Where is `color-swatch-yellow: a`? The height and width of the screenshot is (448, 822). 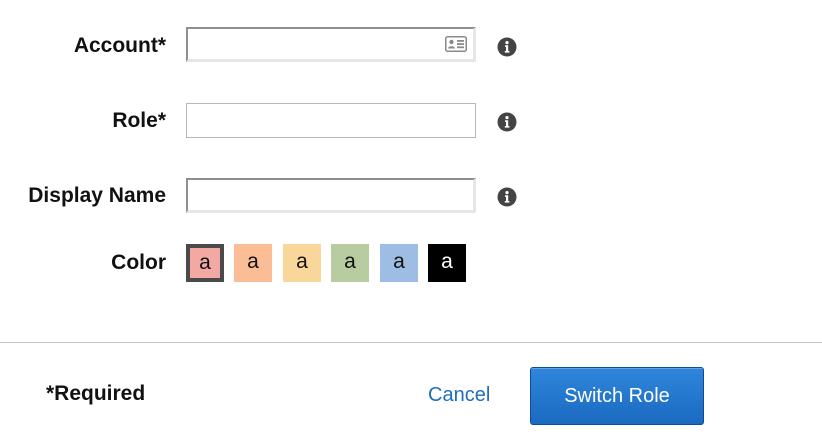 color-swatch-yellow: a is located at coordinates (302, 263).